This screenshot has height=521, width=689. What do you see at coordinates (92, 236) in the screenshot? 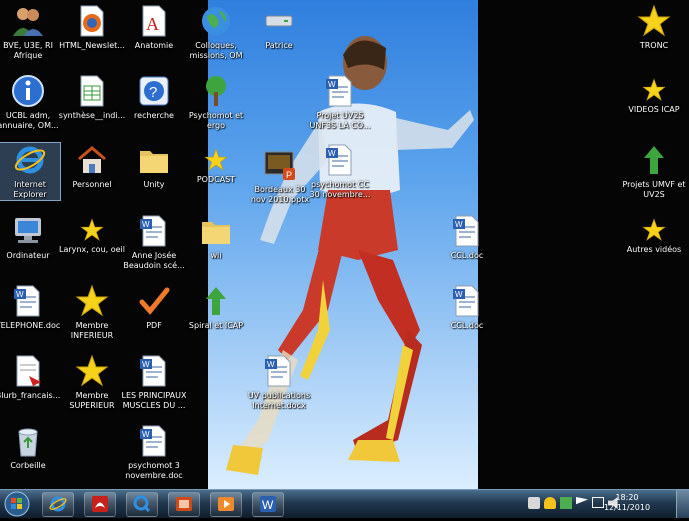
I see `desktop-icon-larynx: Larynx, cou, oeil` at bounding box center [92, 236].